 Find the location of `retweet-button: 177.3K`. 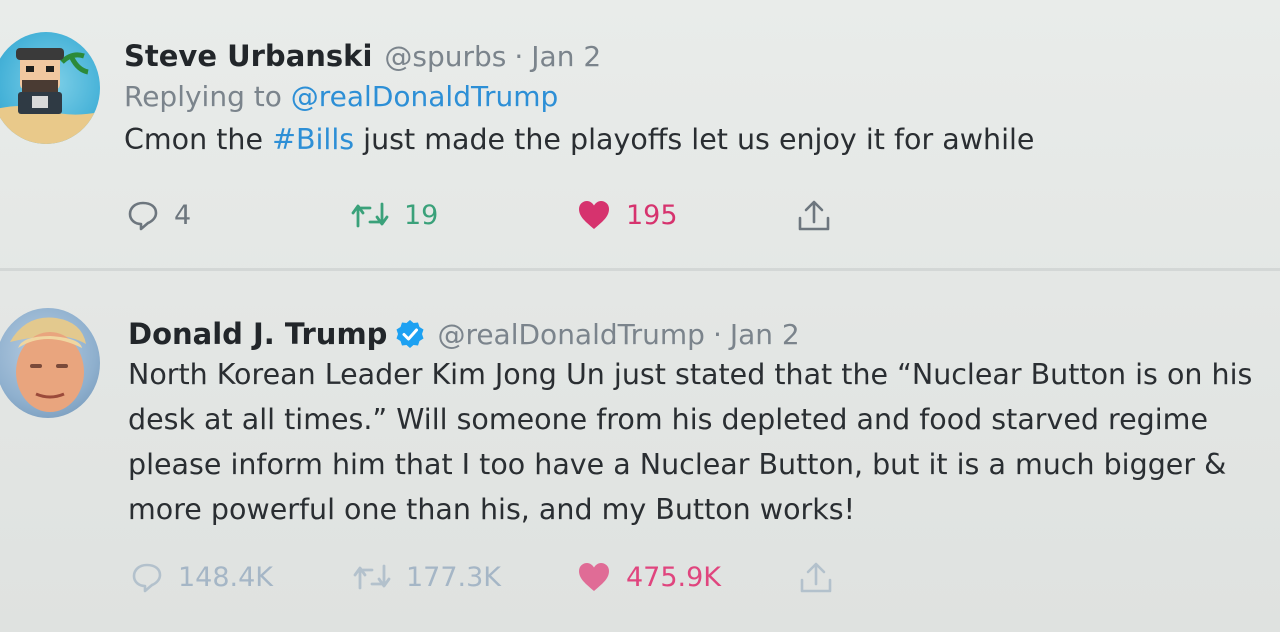

retweet-button: 177.3K is located at coordinates (426, 577).